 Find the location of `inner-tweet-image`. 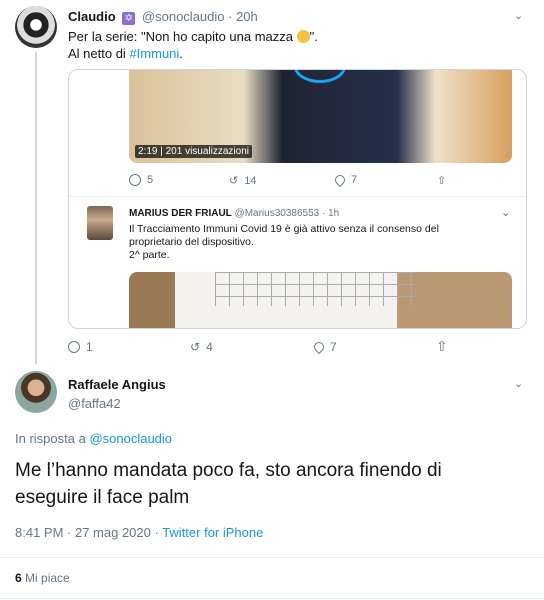

inner-tweet-image is located at coordinates (320, 300).